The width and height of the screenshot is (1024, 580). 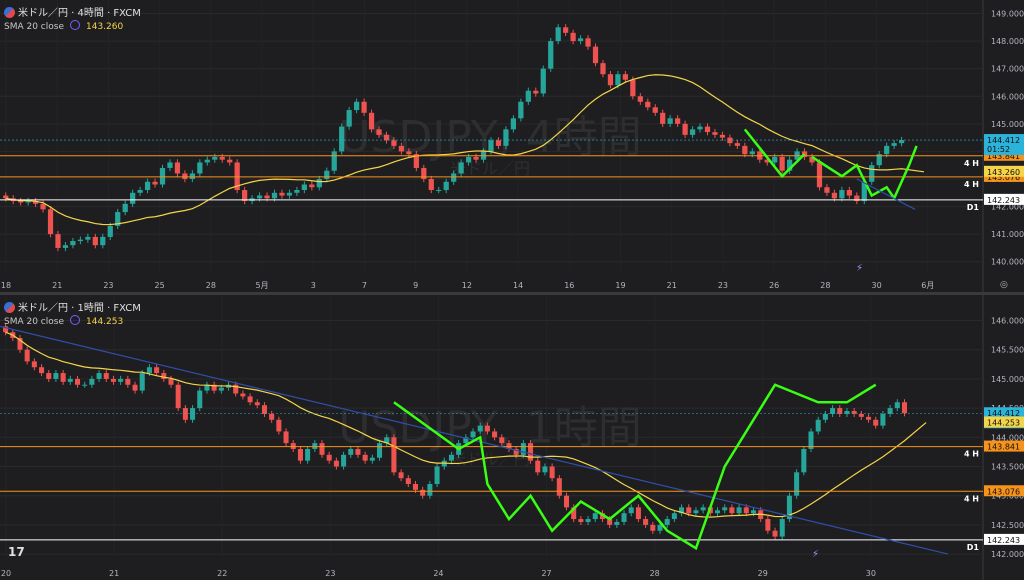 I want to click on level-price-label: 142.243, so click(x=1003, y=540).